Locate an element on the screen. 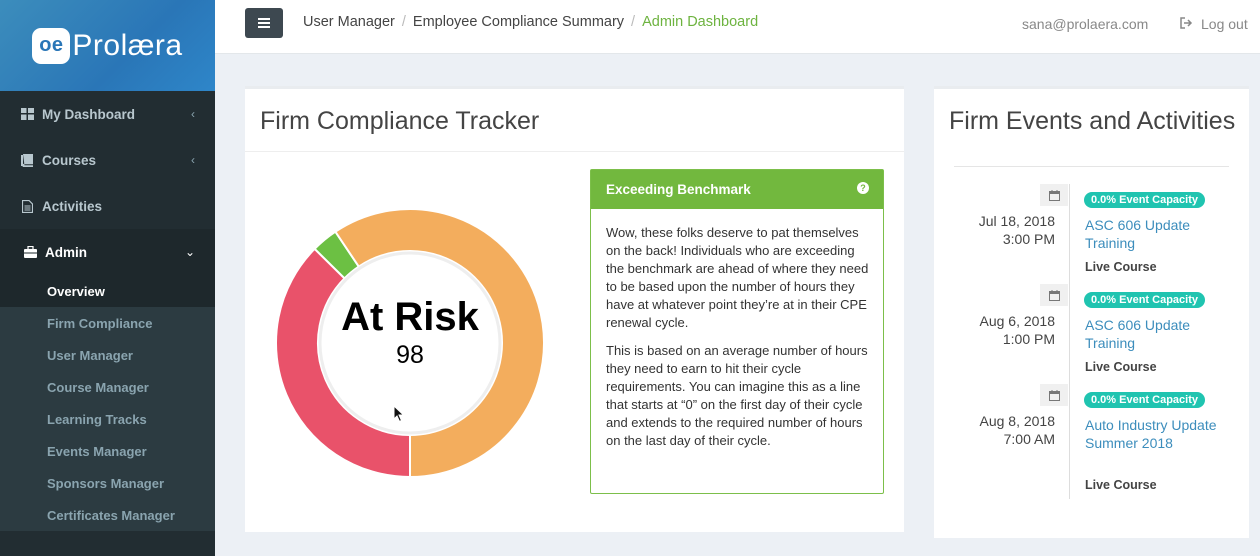  question-icon: ? is located at coordinates (863, 188).